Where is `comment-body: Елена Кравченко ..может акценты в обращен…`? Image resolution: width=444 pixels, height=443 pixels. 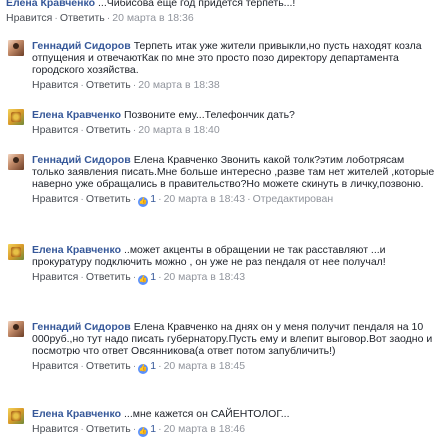
comment-body: Елена Кравченко ..может акценты в обращен… is located at coordinates (235, 264).